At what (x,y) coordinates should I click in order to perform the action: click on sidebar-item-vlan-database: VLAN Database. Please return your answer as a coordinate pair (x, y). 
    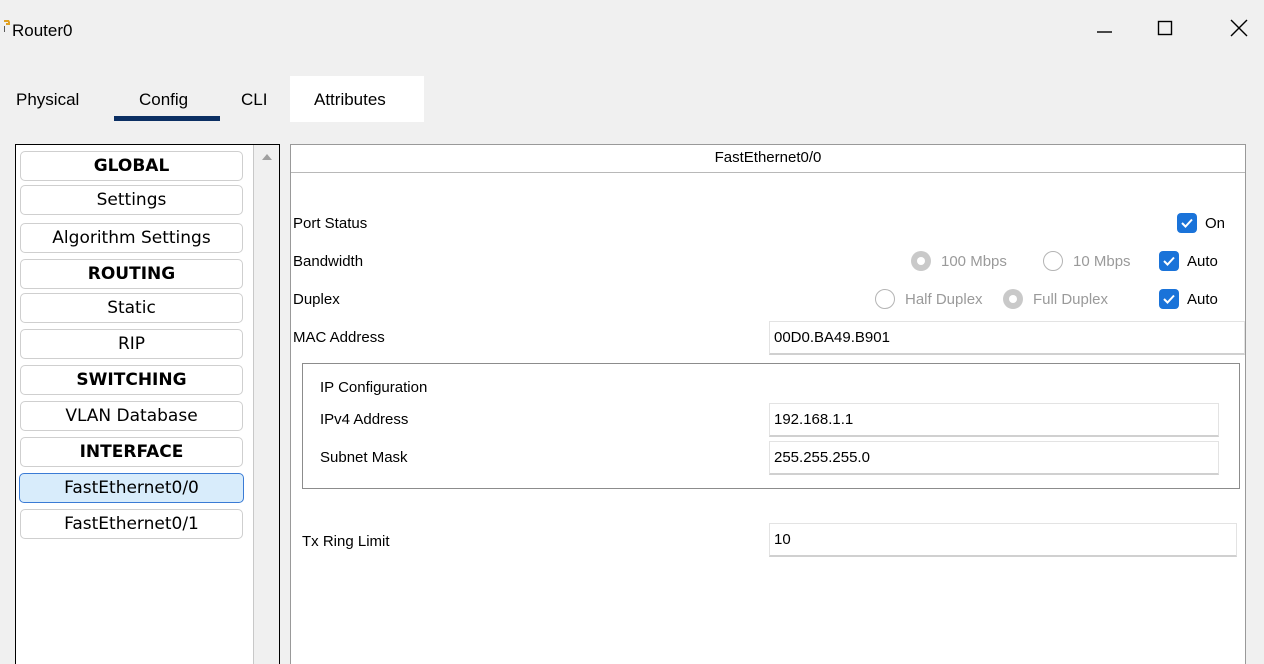
    Looking at the image, I should click on (131, 416).